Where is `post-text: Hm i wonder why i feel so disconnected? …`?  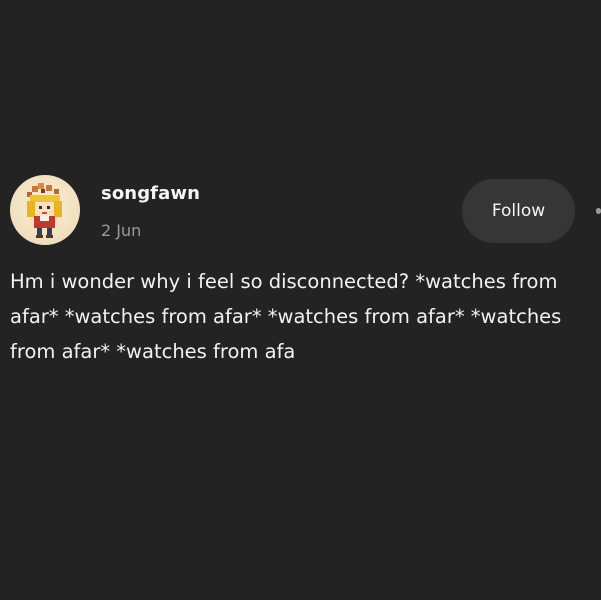 post-text: Hm i wonder why i feel so disconnected? … is located at coordinates (286, 316).